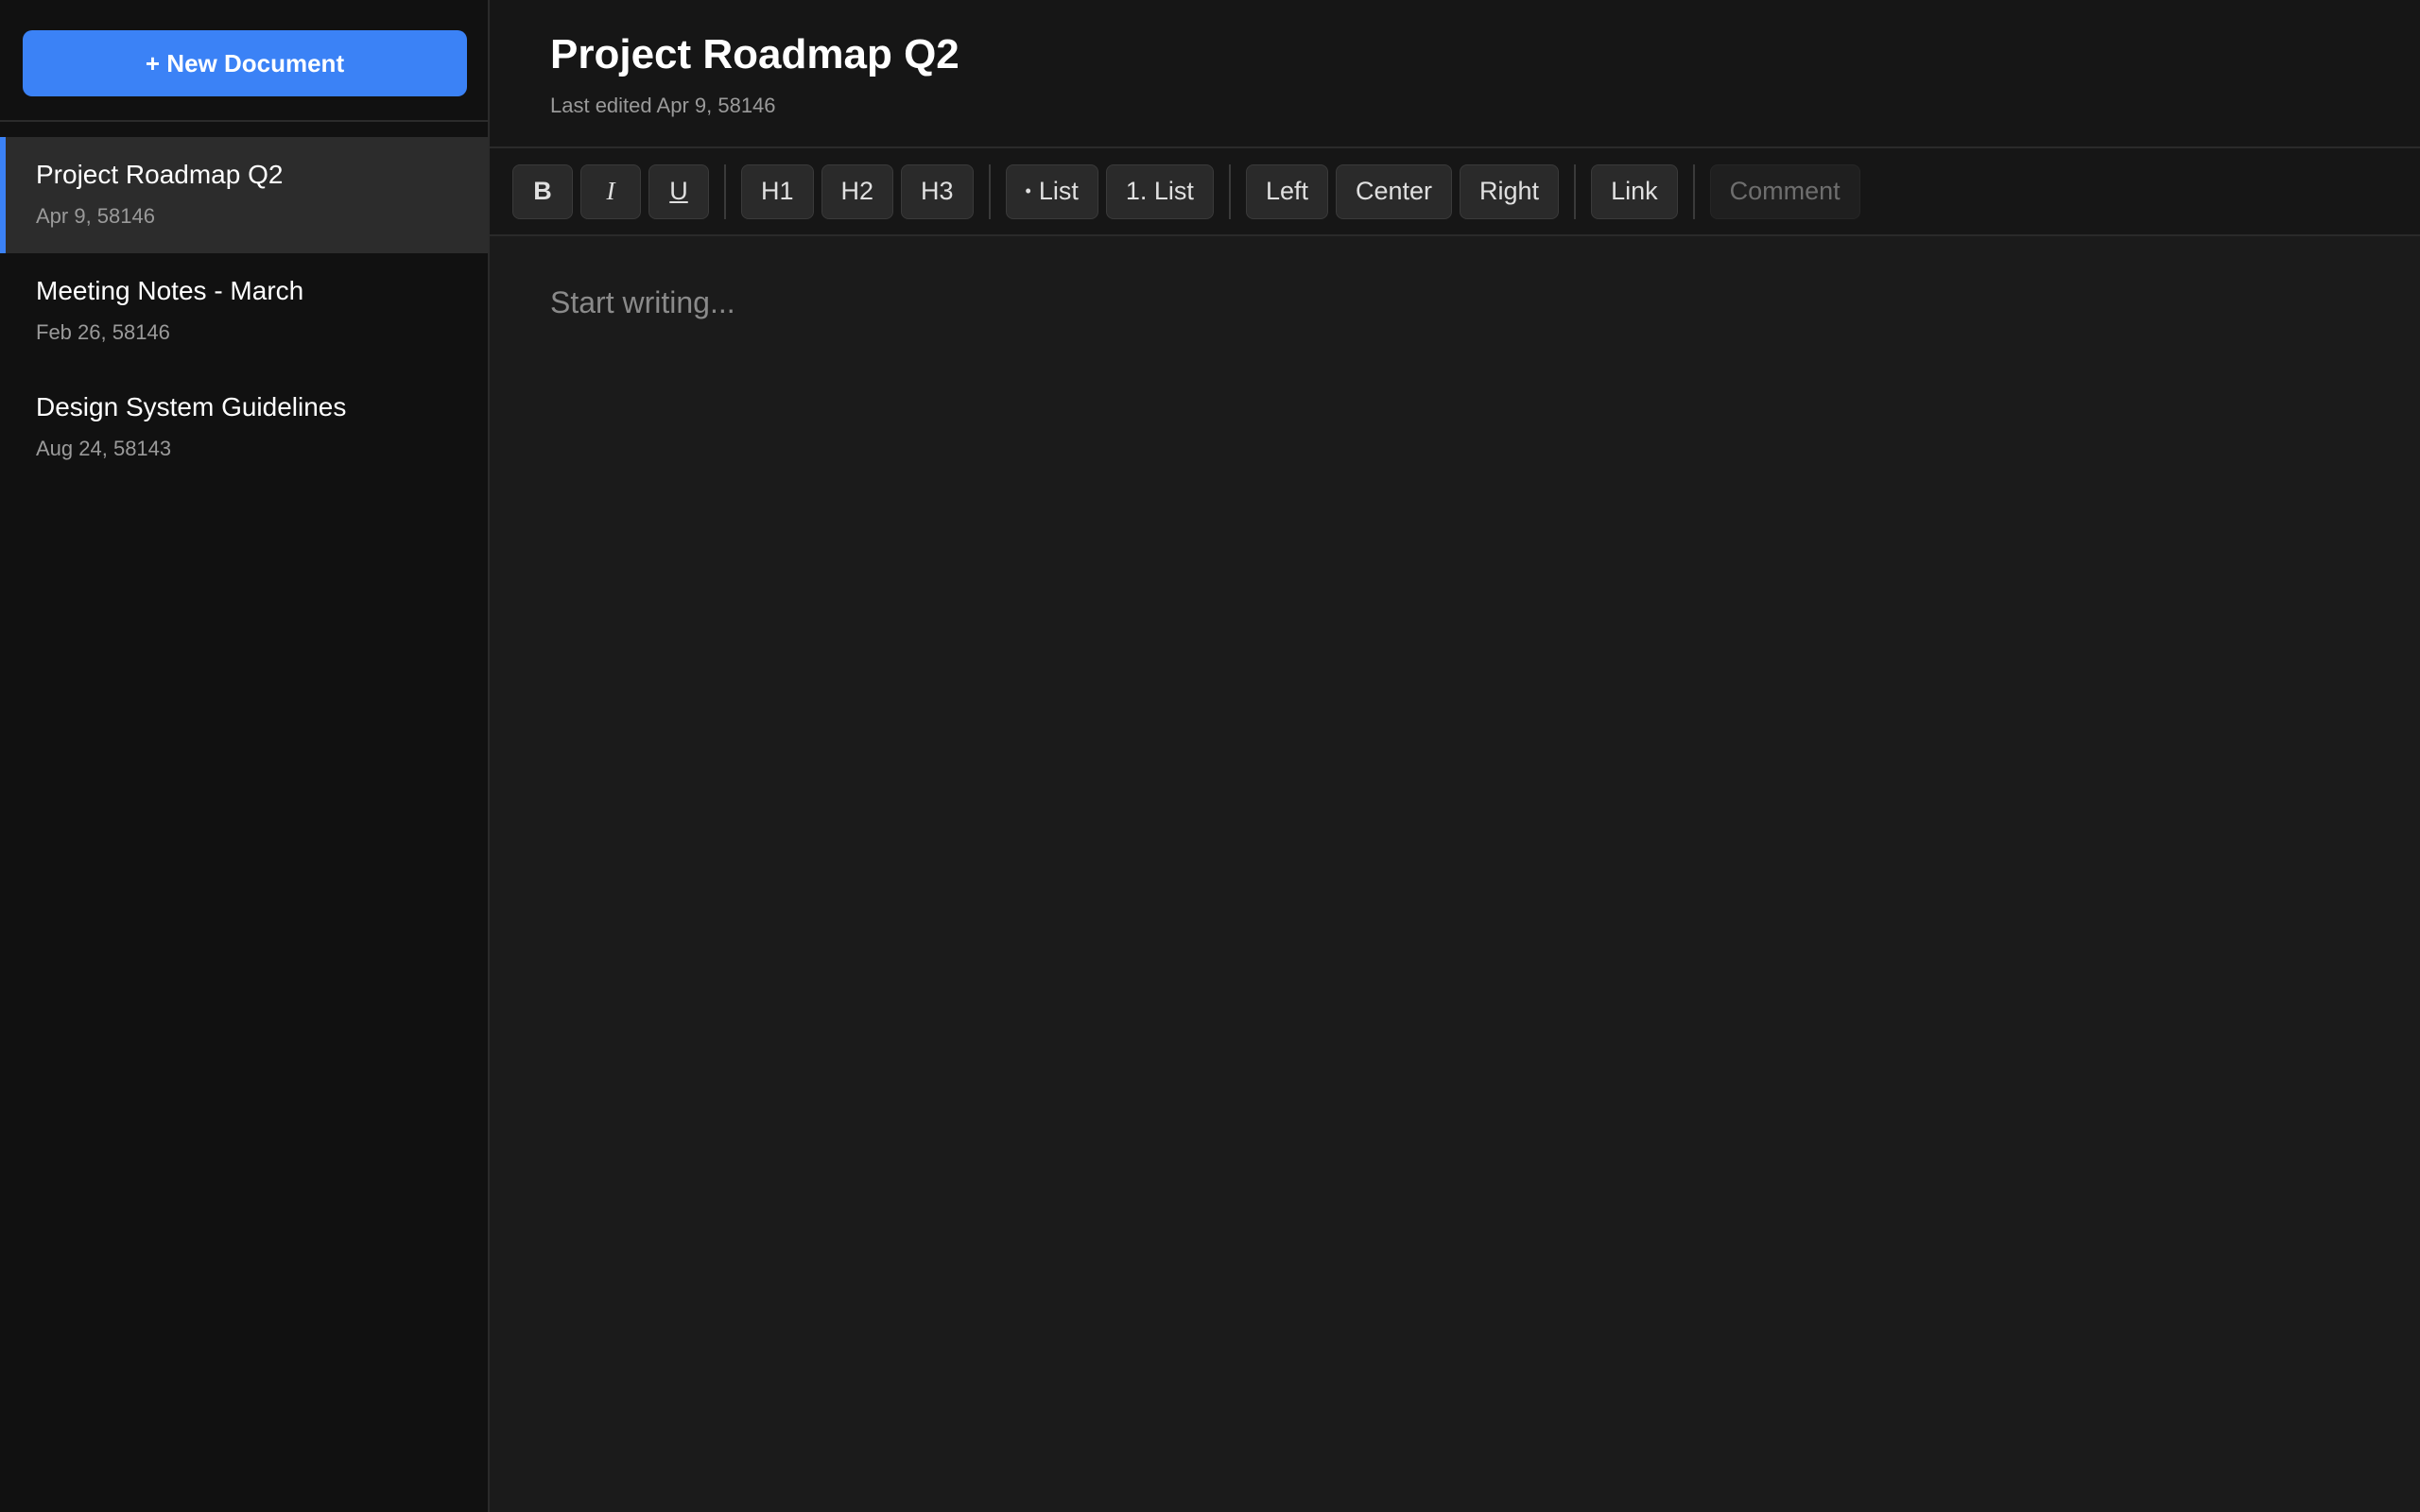 The height and width of the screenshot is (1512, 2420). Describe the element at coordinates (244, 311) in the screenshot. I see `document-item-meeting-notes: Meeting Notes - March Feb 26, 58146` at that location.